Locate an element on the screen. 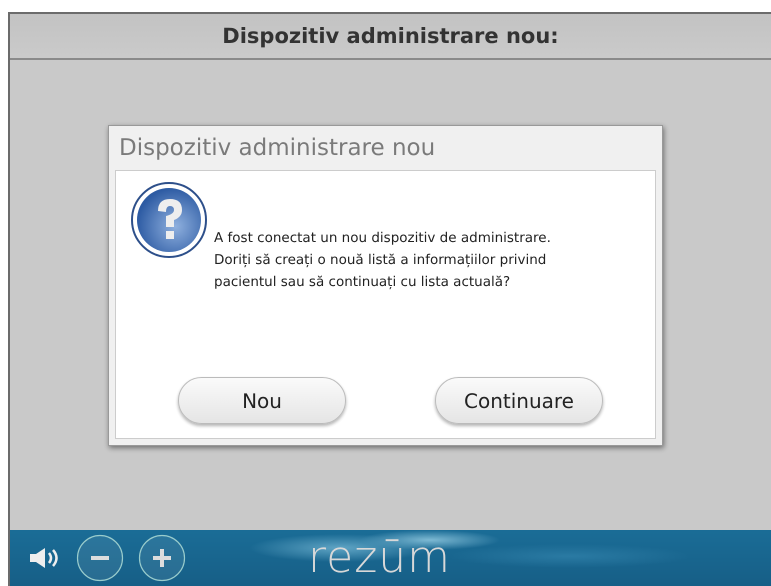  volume-up-icon is located at coordinates (162, 558).